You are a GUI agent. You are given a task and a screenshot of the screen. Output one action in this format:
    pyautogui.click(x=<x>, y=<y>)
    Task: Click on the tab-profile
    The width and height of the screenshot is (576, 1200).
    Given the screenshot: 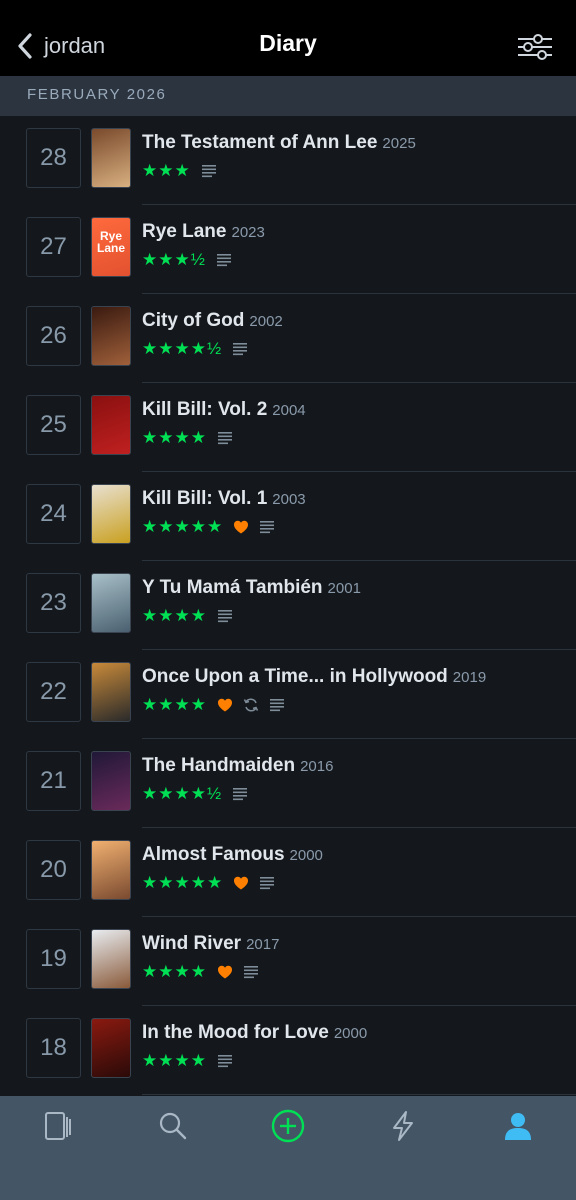 What is the action you would take?
    pyautogui.click(x=518, y=1126)
    